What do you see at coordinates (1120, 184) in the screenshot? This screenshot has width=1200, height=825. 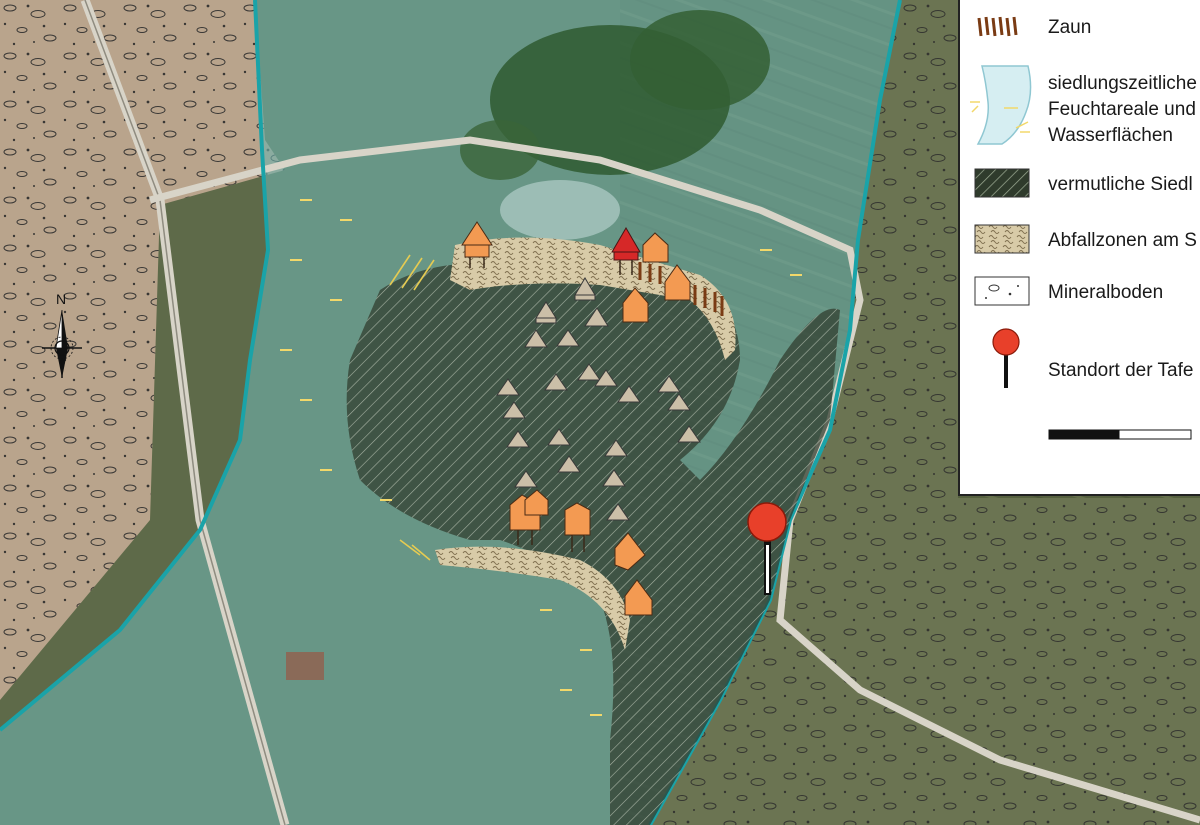 I see `legend-label-settlement: vermutliche Siedl` at bounding box center [1120, 184].